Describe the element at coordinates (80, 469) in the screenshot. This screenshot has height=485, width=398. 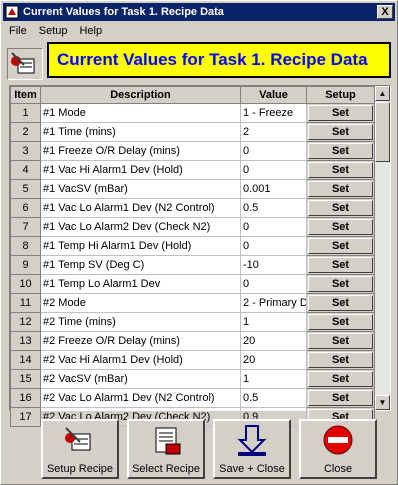
I see `setup-recipe-label: Setup Recipe` at that location.